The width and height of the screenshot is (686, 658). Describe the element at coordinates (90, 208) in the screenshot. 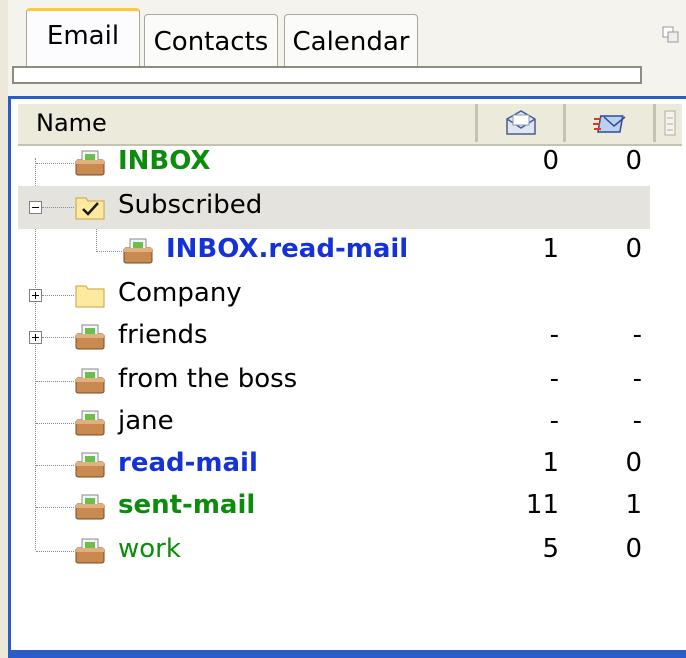

I see `checked-folder-icon` at that location.